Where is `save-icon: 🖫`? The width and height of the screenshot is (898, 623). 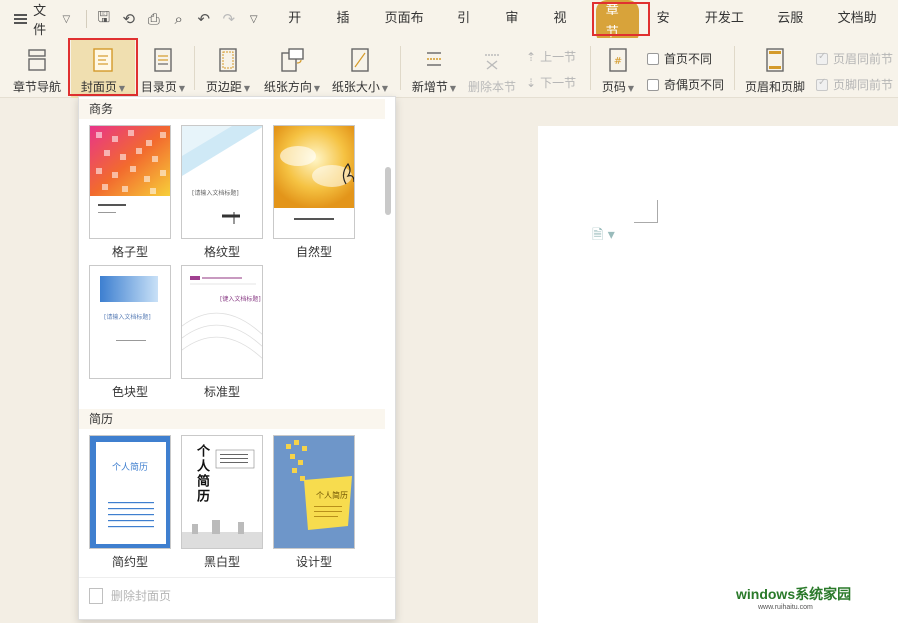
save-icon: 🖫 is located at coordinates (103, 19).